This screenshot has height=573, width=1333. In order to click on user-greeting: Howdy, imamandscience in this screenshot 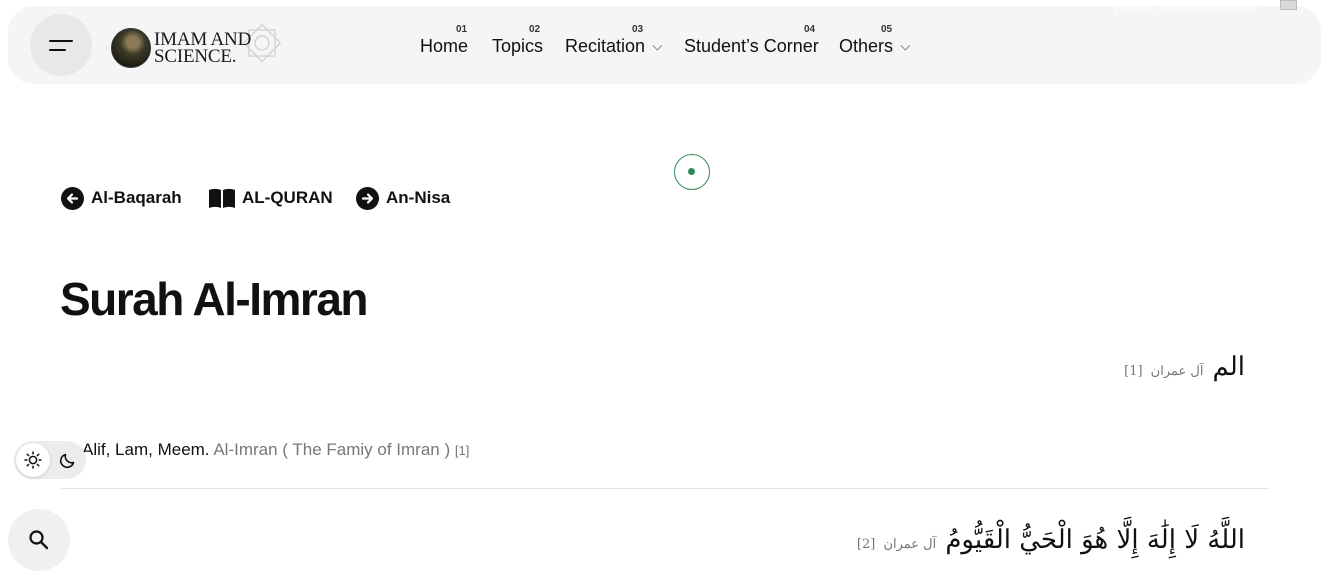, I will do `click(1186, 7)`.